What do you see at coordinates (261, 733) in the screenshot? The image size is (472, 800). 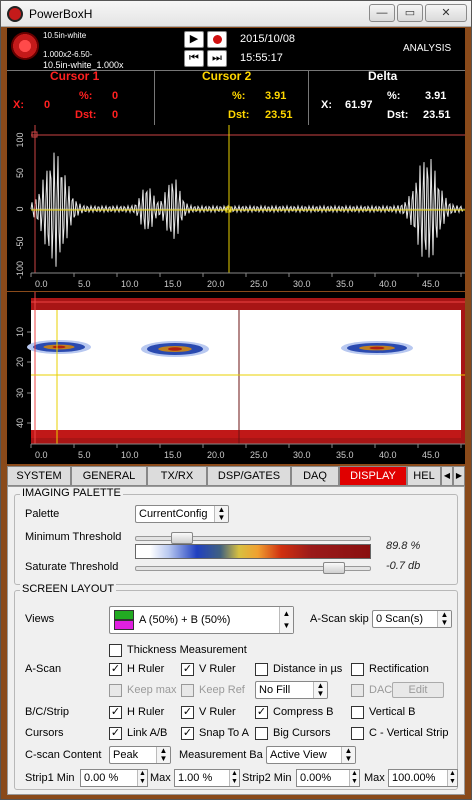 I see `big-cursors-checkbox` at bounding box center [261, 733].